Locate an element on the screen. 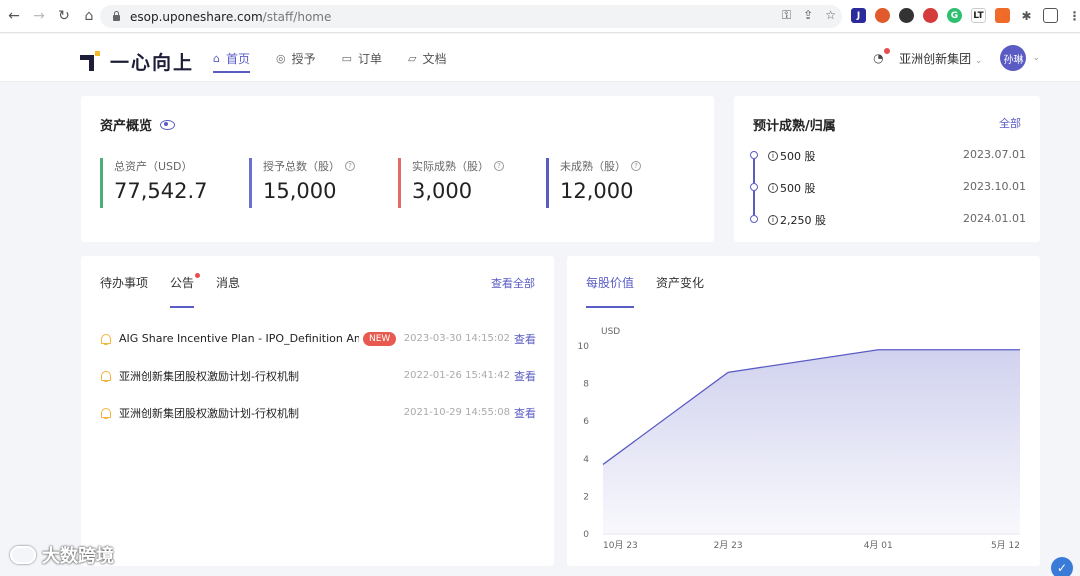  nav-label: 订单 is located at coordinates (370, 58).